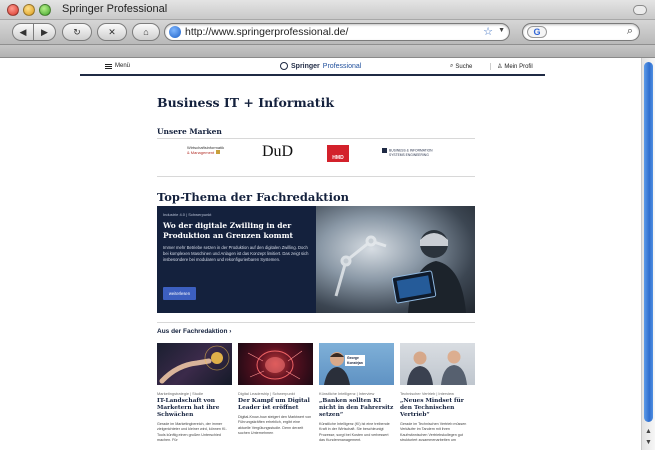 This screenshot has width=655, height=454. What do you see at coordinates (45, 10) in the screenshot?
I see `zoom-window-button` at bounding box center [45, 10].